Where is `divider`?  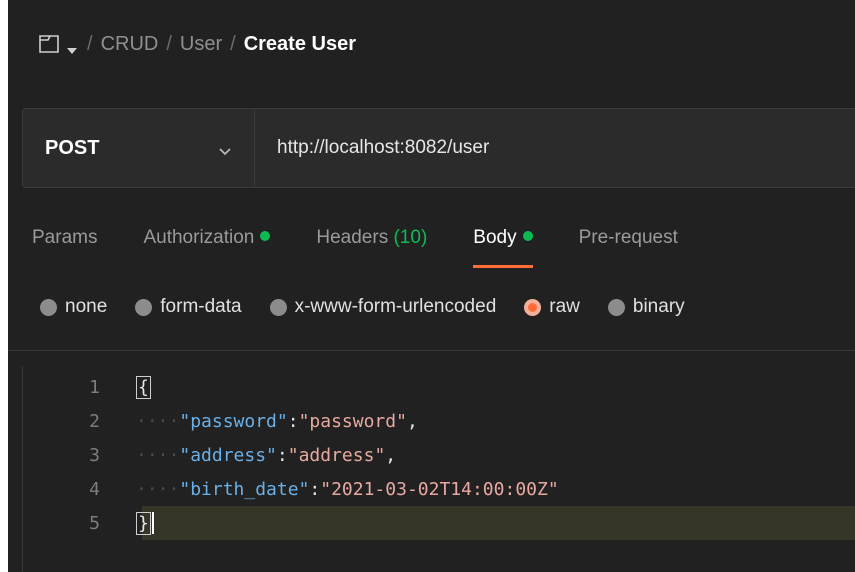 divider is located at coordinates (431, 350).